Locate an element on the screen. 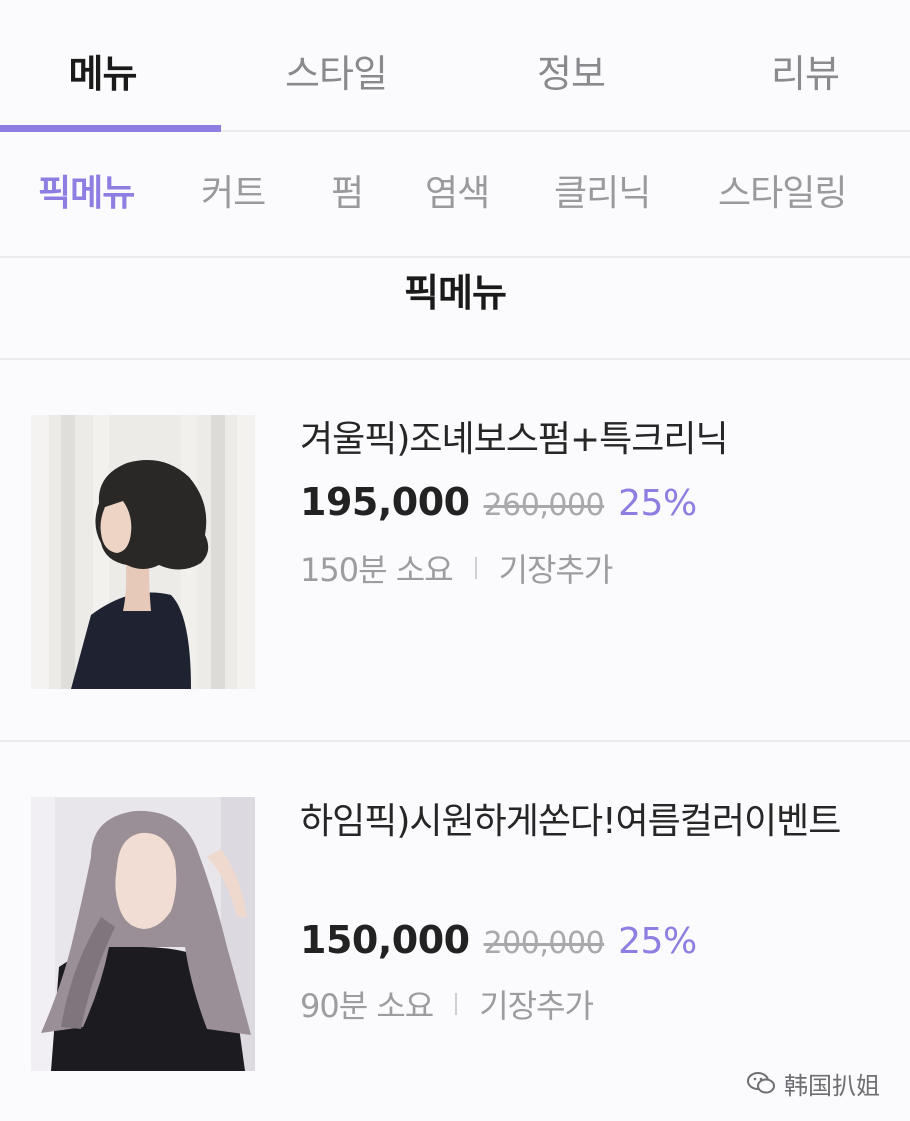 This screenshot has width=910, height=1121. sale-price: 195,000 is located at coordinates (385, 502).